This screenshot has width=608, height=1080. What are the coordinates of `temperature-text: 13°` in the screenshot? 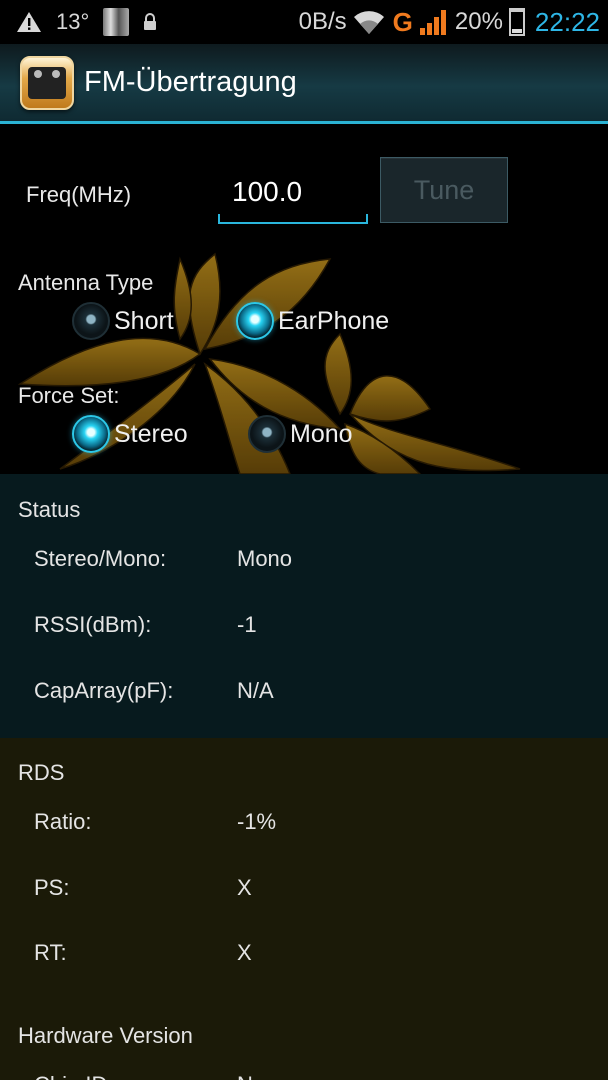 It's located at (73, 21).